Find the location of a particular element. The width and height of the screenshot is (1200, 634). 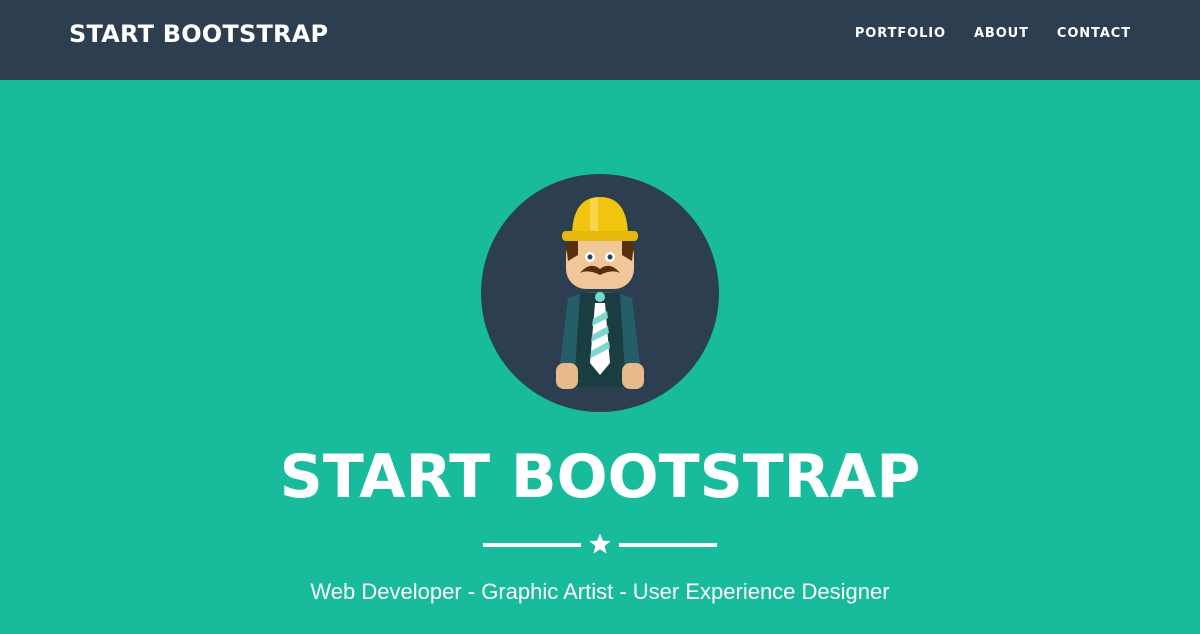

nav-link-portfolio: PORTFOLIO is located at coordinates (900, 34).